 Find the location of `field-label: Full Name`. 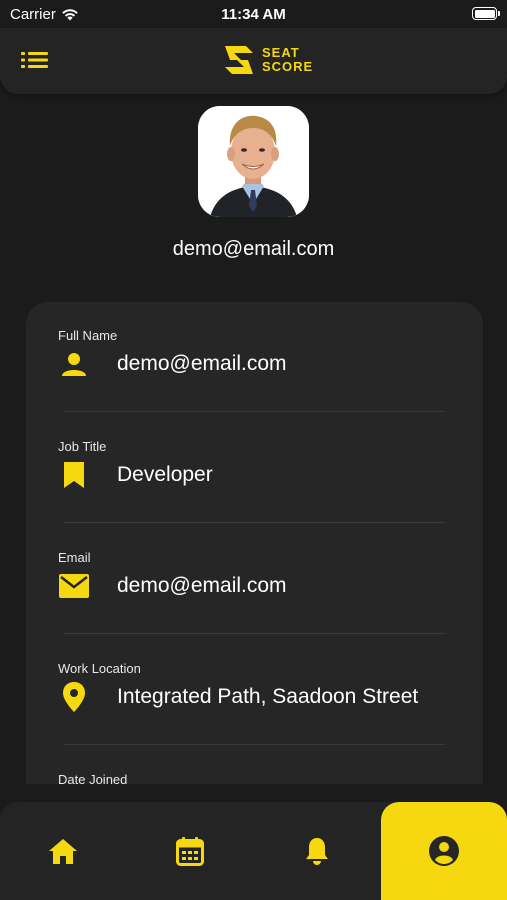

field-label: Full Name is located at coordinates (88, 335).